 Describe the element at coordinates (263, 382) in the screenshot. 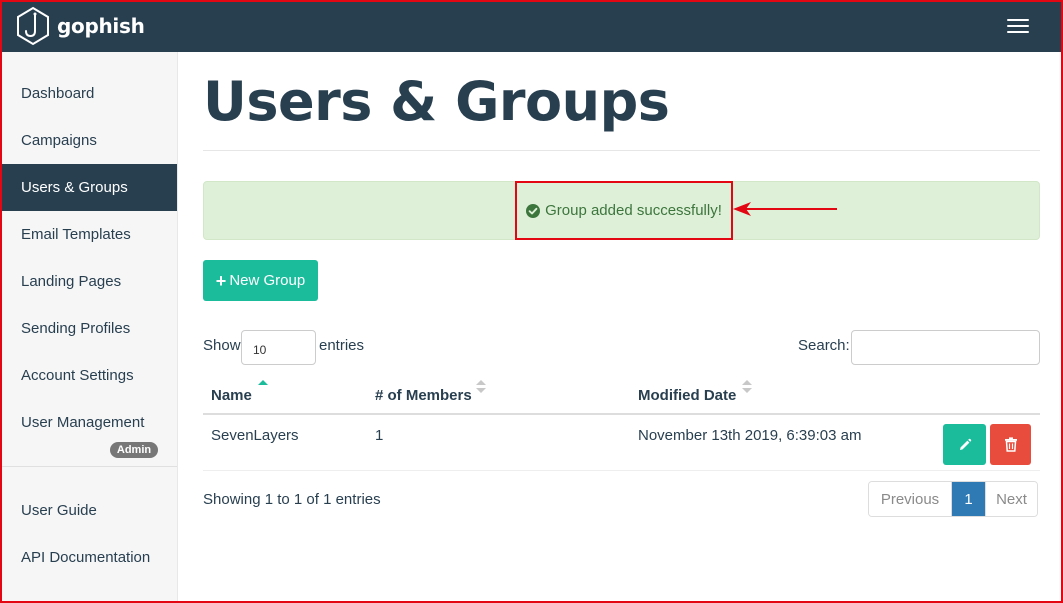

I see `sort-ascending-icon` at that location.